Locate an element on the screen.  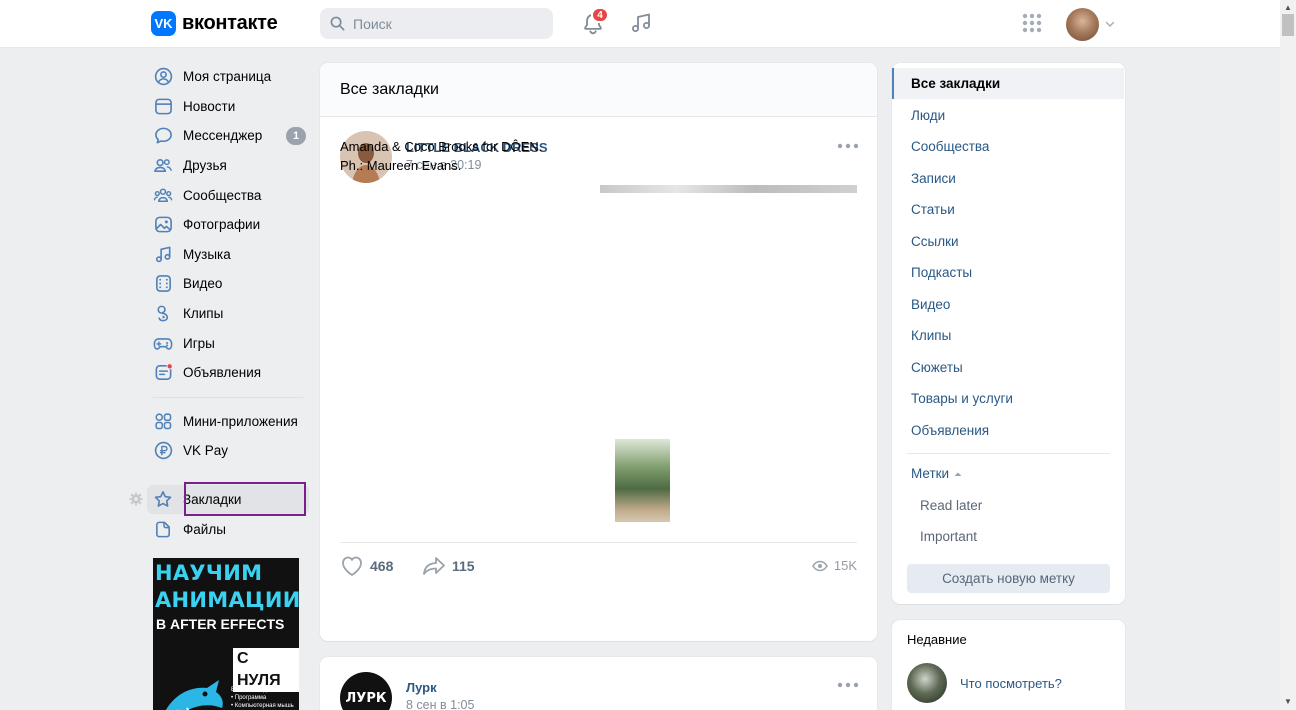
post-author-name: Лурк is located at coordinates (421, 687).